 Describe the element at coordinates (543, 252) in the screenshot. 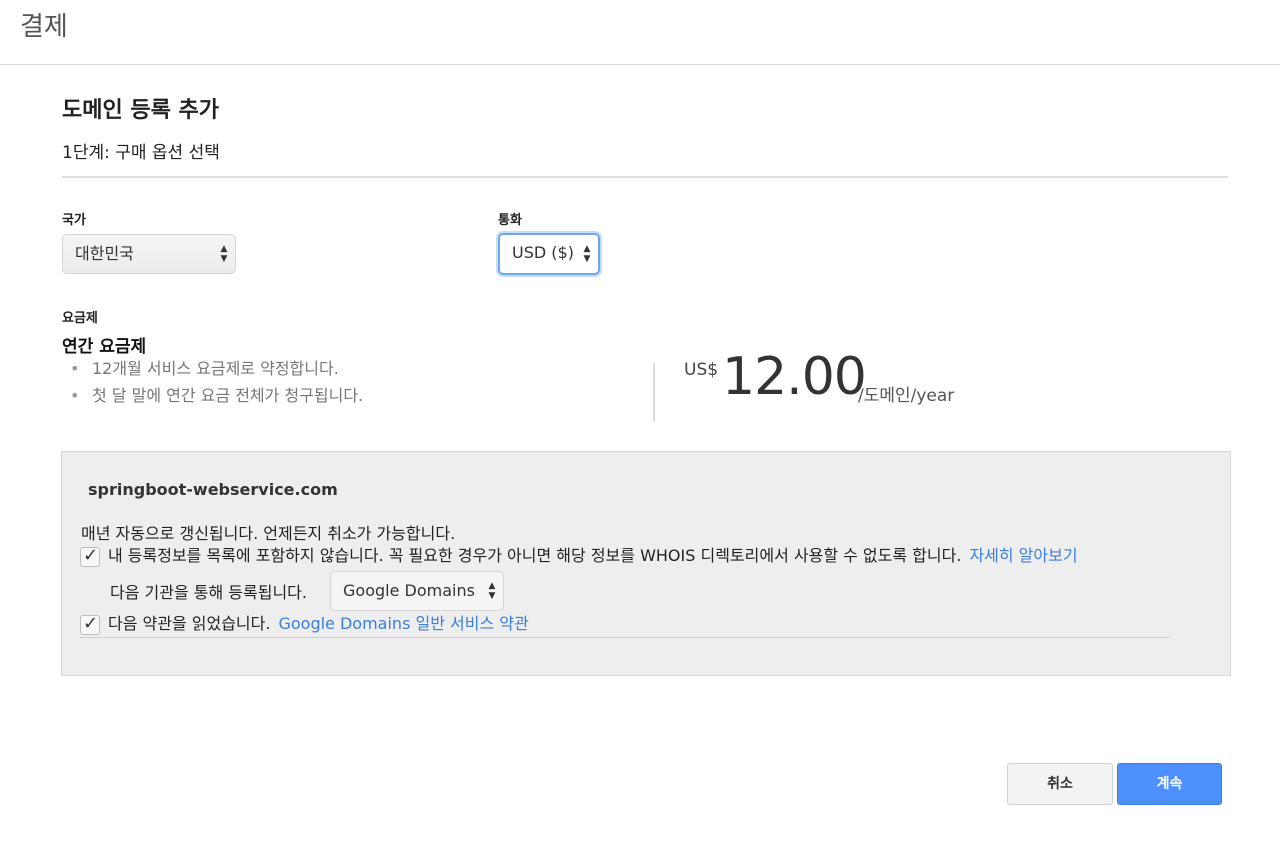

I see `currency-select-value: USD ($)` at that location.